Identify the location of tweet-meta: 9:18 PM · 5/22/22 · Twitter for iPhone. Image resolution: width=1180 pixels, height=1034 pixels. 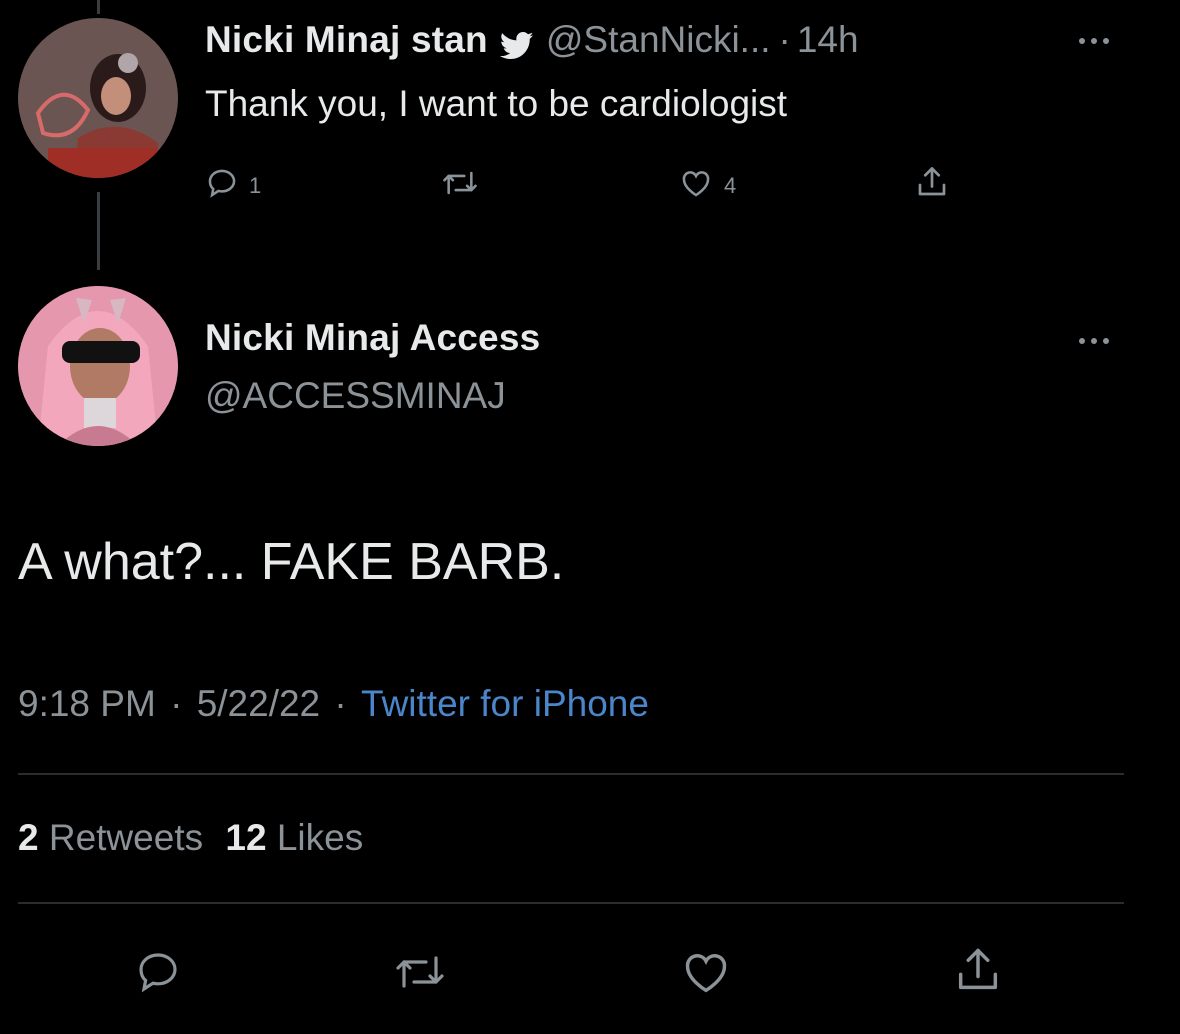
(333, 704).